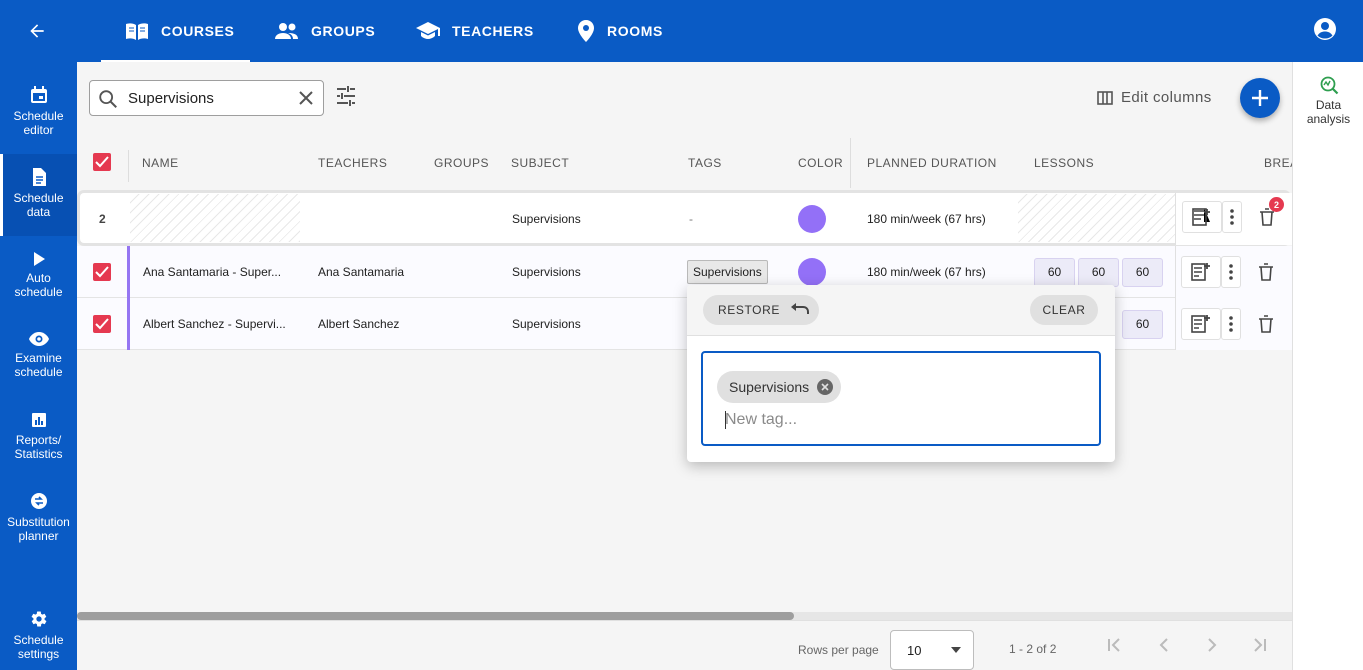 This screenshot has height=670, width=1363. I want to click on column-header-lessons: LESSONS, so click(1064, 163).